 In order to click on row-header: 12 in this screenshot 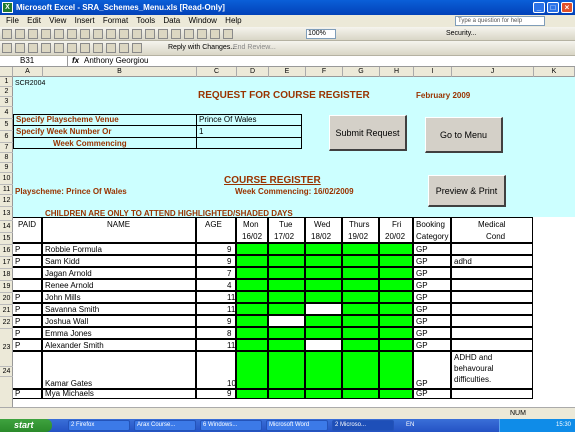, I will do `click(6, 201)`.